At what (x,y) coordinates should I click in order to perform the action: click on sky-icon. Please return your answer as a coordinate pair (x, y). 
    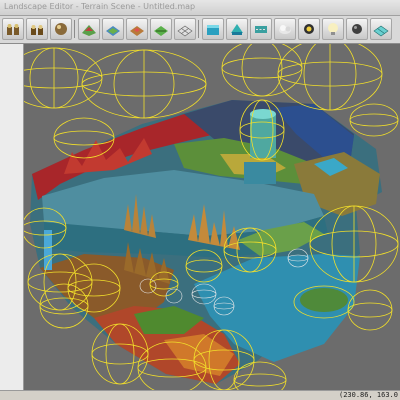
    Looking at the image, I should click on (285, 29).